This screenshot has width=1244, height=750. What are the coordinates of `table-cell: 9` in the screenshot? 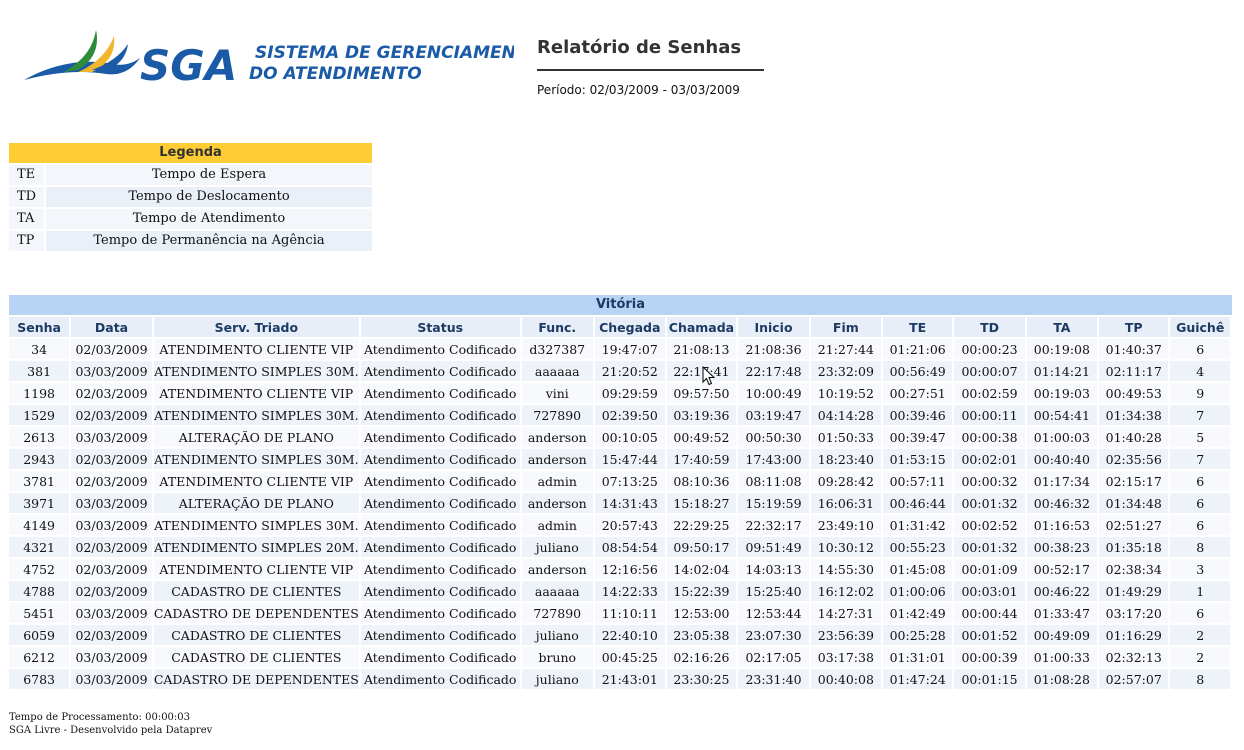 It's located at (1200, 393).